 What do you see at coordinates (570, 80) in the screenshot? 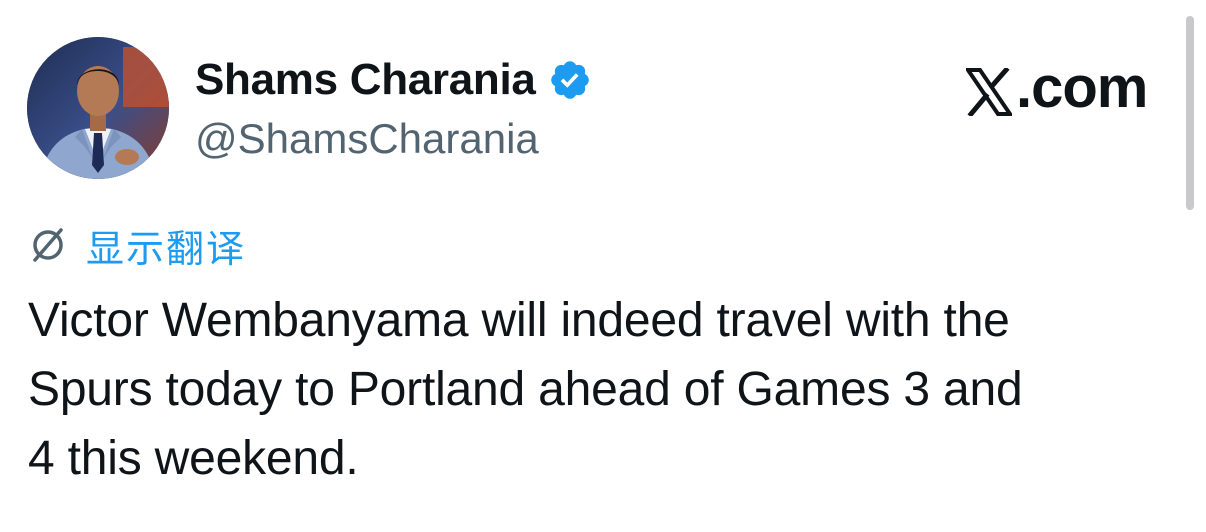
I see `verified-badge-icon` at bounding box center [570, 80].